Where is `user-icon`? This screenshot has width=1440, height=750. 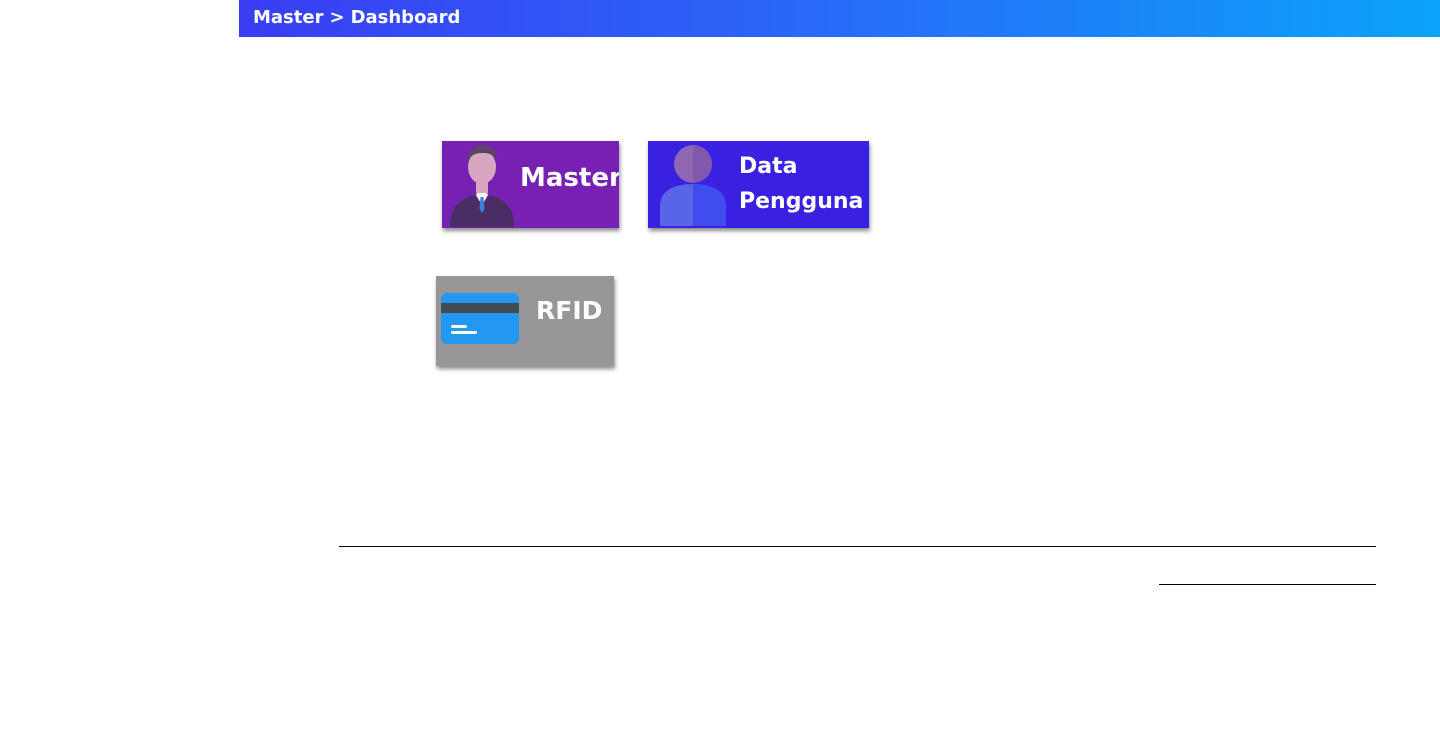
user-icon is located at coordinates (693, 185).